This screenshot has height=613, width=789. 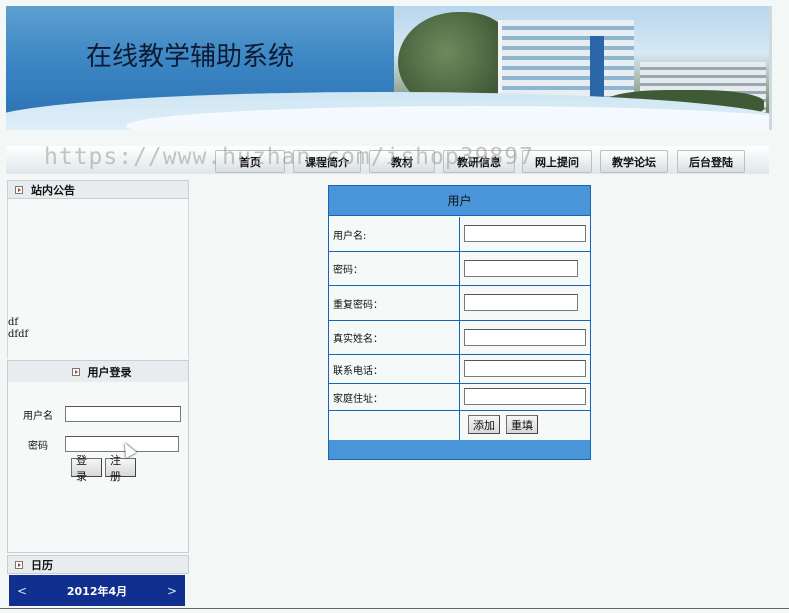 What do you see at coordinates (394, 337) in the screenshot?
I see `real-name-field-label: 真实姓名：` at bounding box center [394, 337].